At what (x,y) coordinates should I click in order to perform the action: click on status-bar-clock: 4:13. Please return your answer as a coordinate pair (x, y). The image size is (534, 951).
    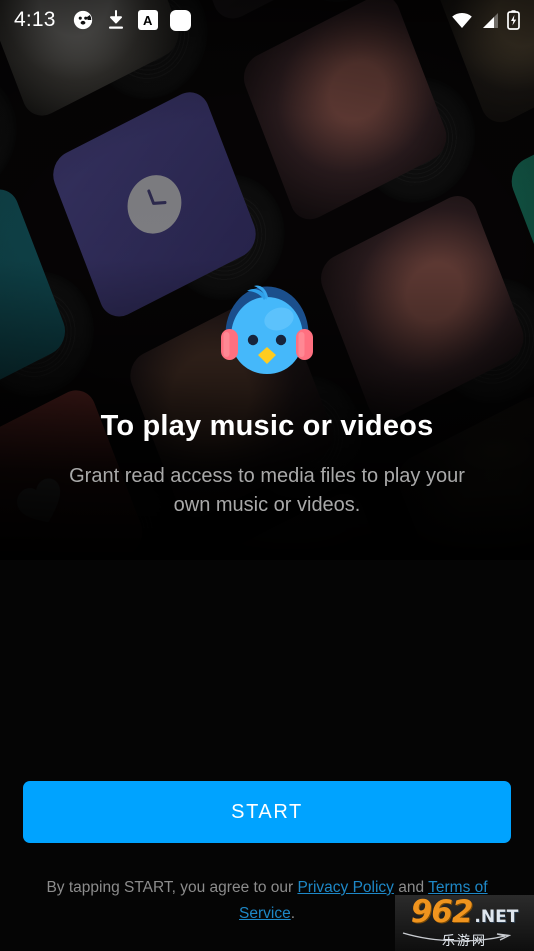
    Looking at the image, I should click on (35, 19).